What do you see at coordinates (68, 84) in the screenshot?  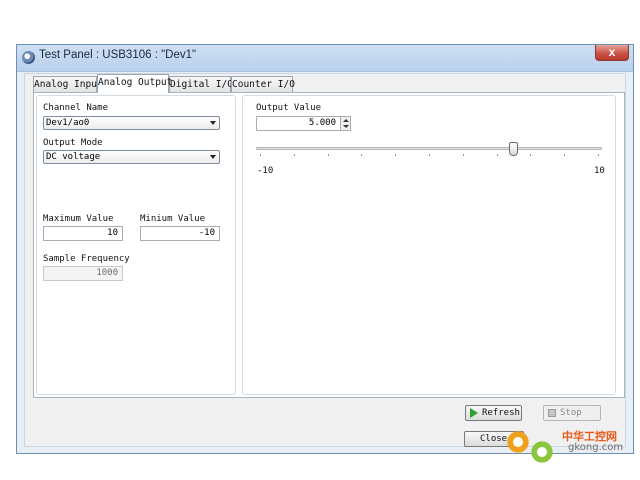 I see `tab-analog-input: Analog Input` at bounding box center [68, 84].